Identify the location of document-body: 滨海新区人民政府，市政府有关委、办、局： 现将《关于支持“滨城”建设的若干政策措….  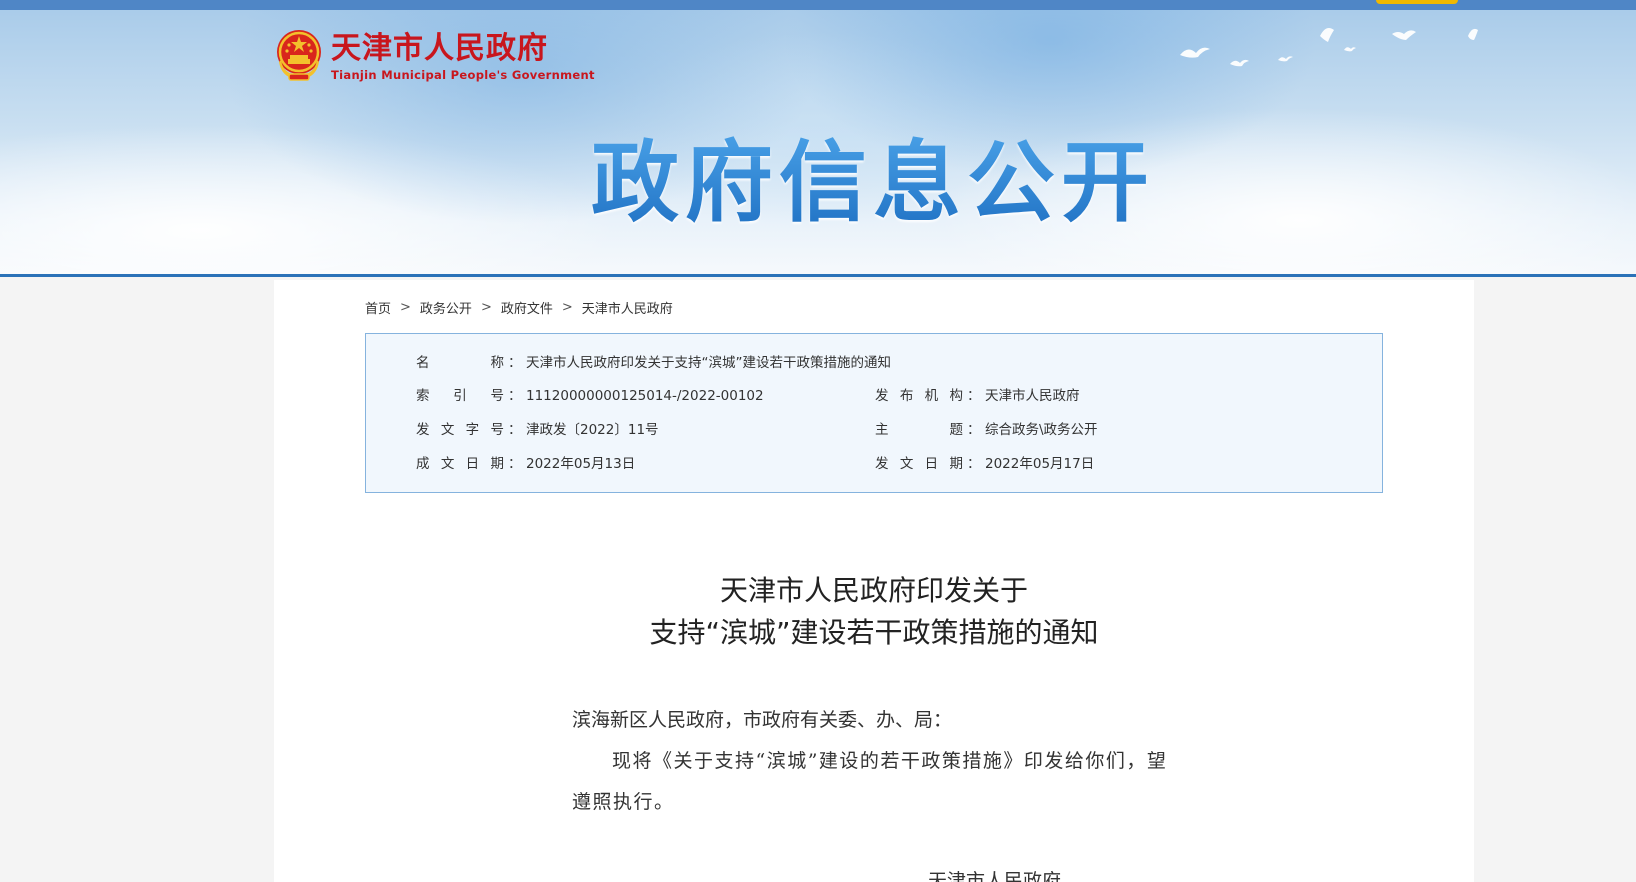
(874, 761).